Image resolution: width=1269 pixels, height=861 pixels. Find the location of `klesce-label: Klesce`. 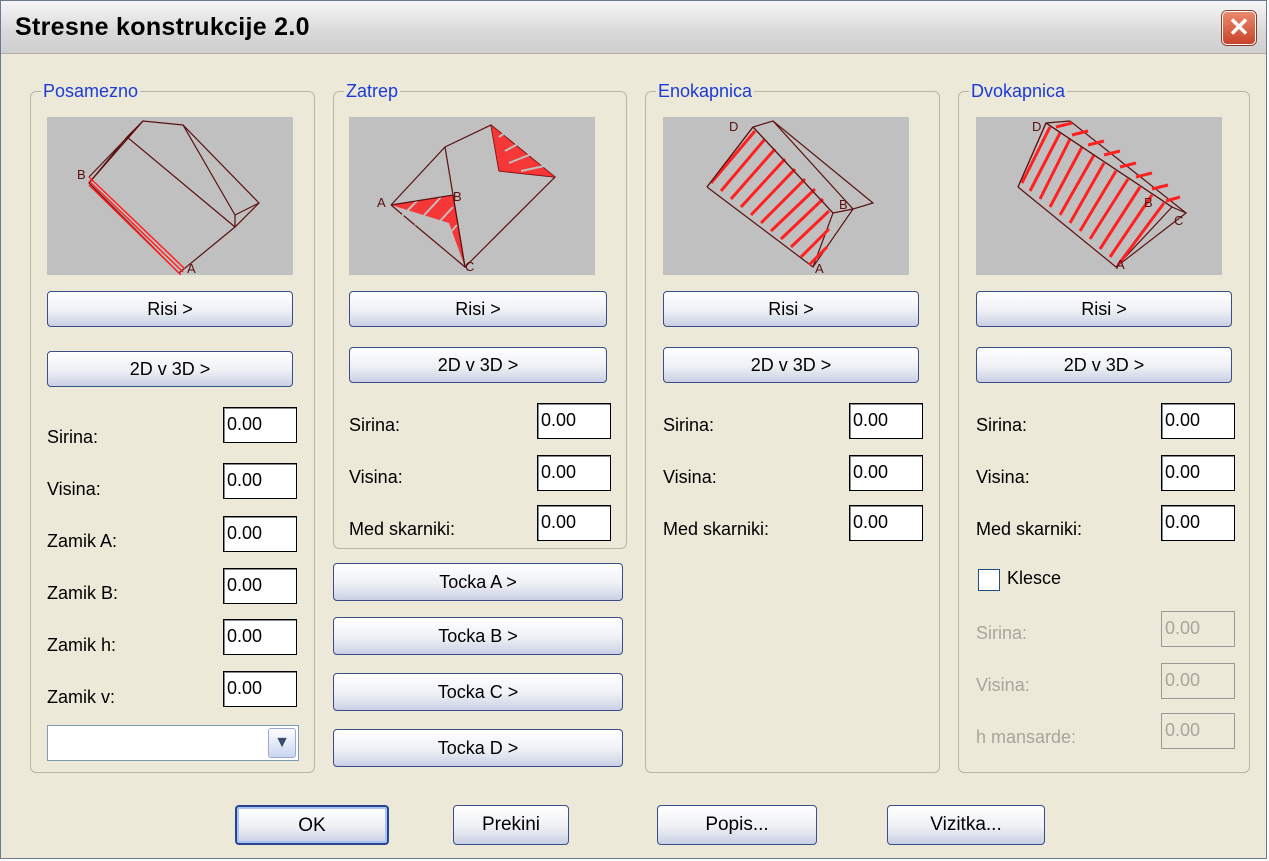

klesce-label: Klesce is located at coordinates (1034, 578).